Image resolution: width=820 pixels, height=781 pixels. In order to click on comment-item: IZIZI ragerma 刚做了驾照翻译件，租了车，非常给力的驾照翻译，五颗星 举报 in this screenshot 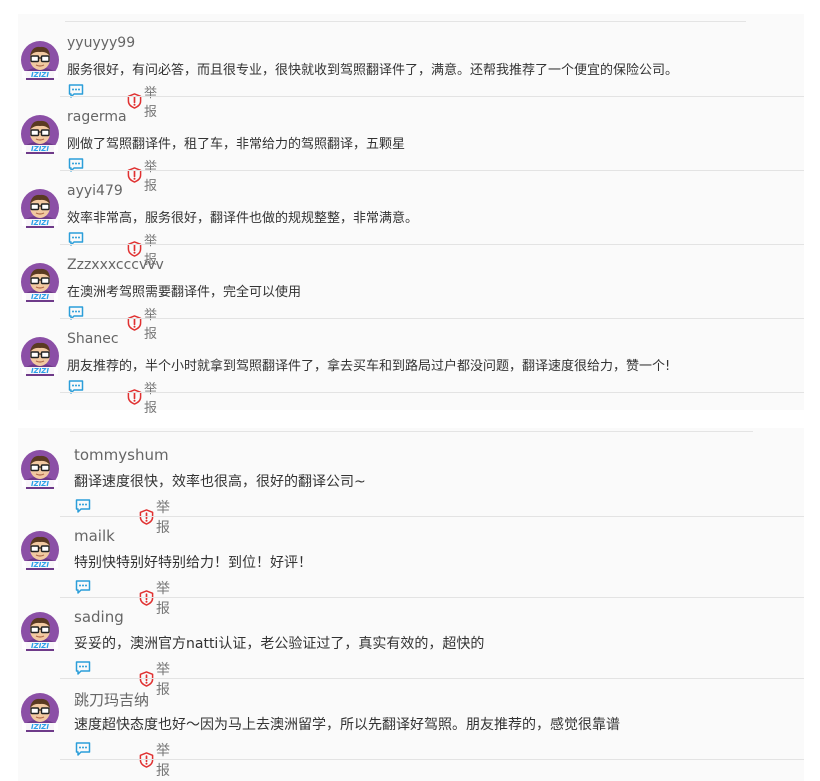, I will do `click(411, 145)`.